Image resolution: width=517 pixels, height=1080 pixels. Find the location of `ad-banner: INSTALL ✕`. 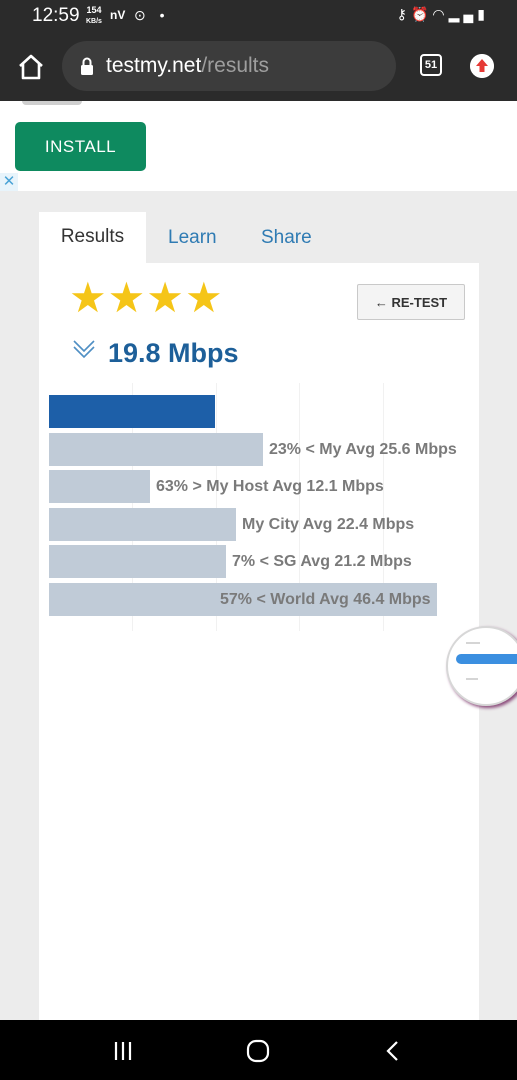

ad-banner: INSTALL ✕ is located at coordinates (258, 146).